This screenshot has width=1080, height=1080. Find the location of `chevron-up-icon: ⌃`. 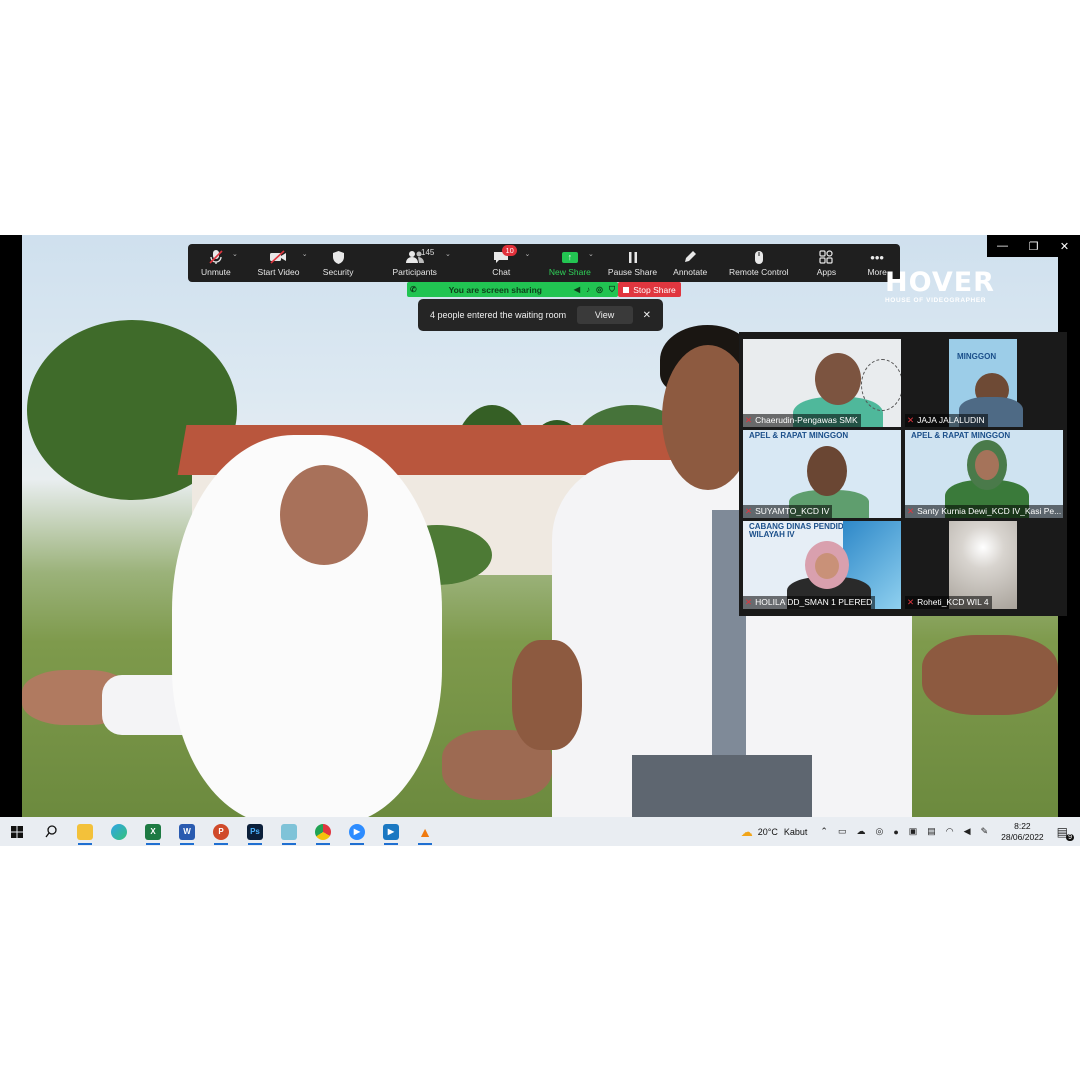

chevron-up-icon: ⌃ is located at coordinates (824, 831).